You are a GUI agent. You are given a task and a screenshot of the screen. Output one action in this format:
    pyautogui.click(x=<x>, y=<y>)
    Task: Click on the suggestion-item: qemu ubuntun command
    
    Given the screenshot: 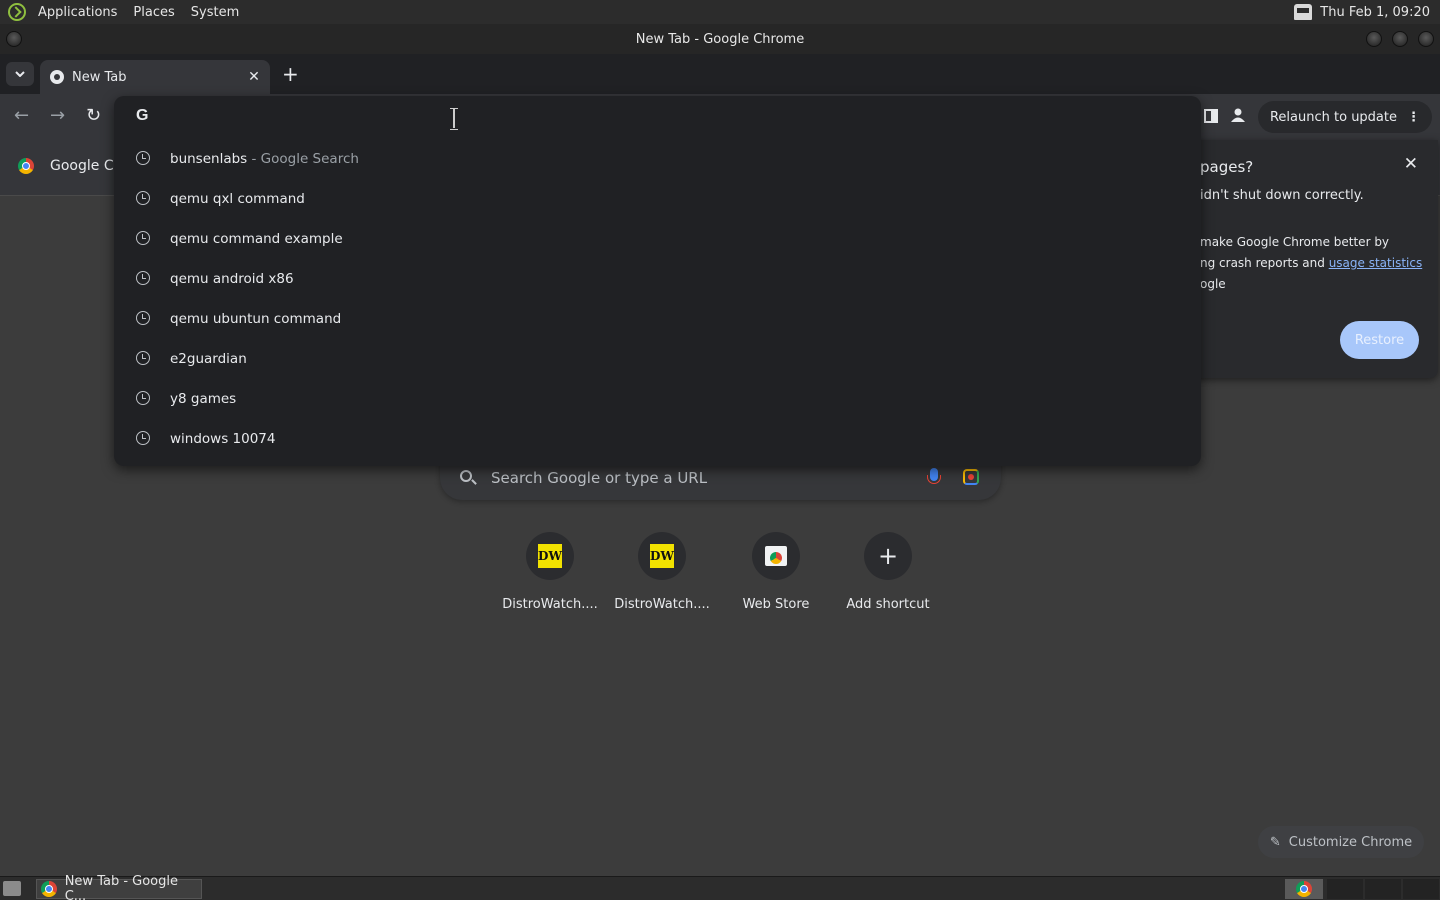 What is the action you would take?
    pyautogui.click(x=657, y=319)
    